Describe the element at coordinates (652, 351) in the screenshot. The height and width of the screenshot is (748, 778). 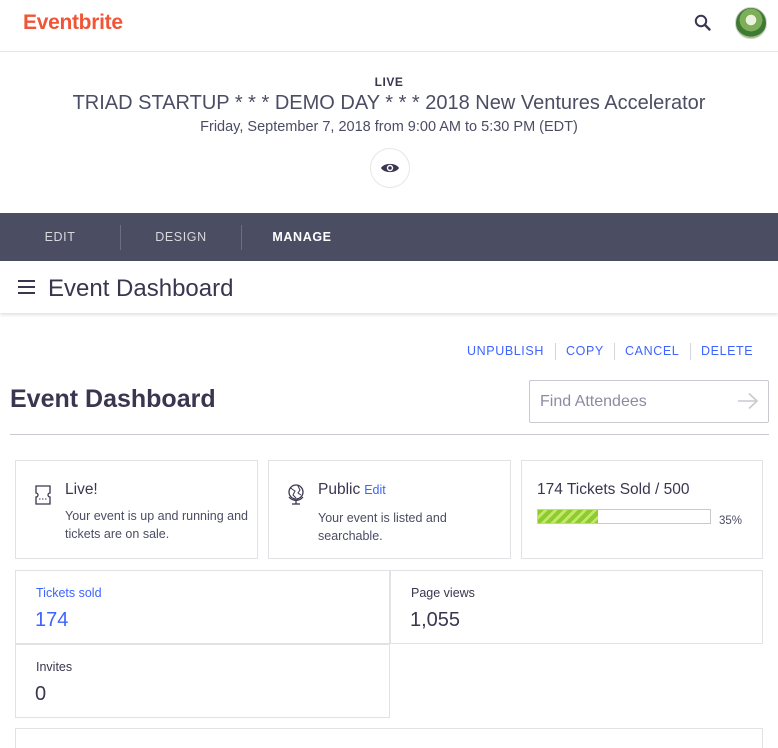
I see `cancel-button: CANCEL` at that location.